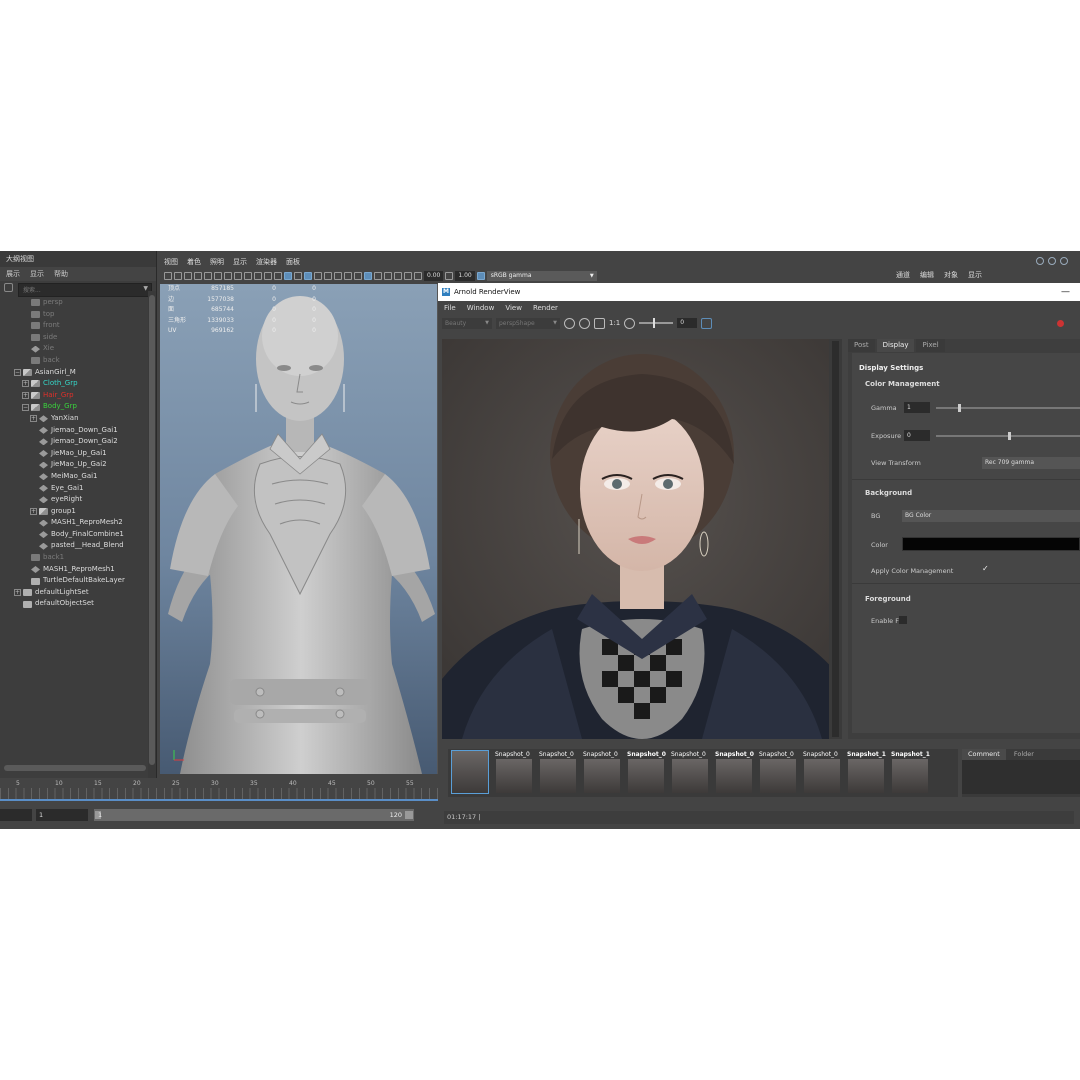  I want to click on outliner-item: back, so click(74, 361).